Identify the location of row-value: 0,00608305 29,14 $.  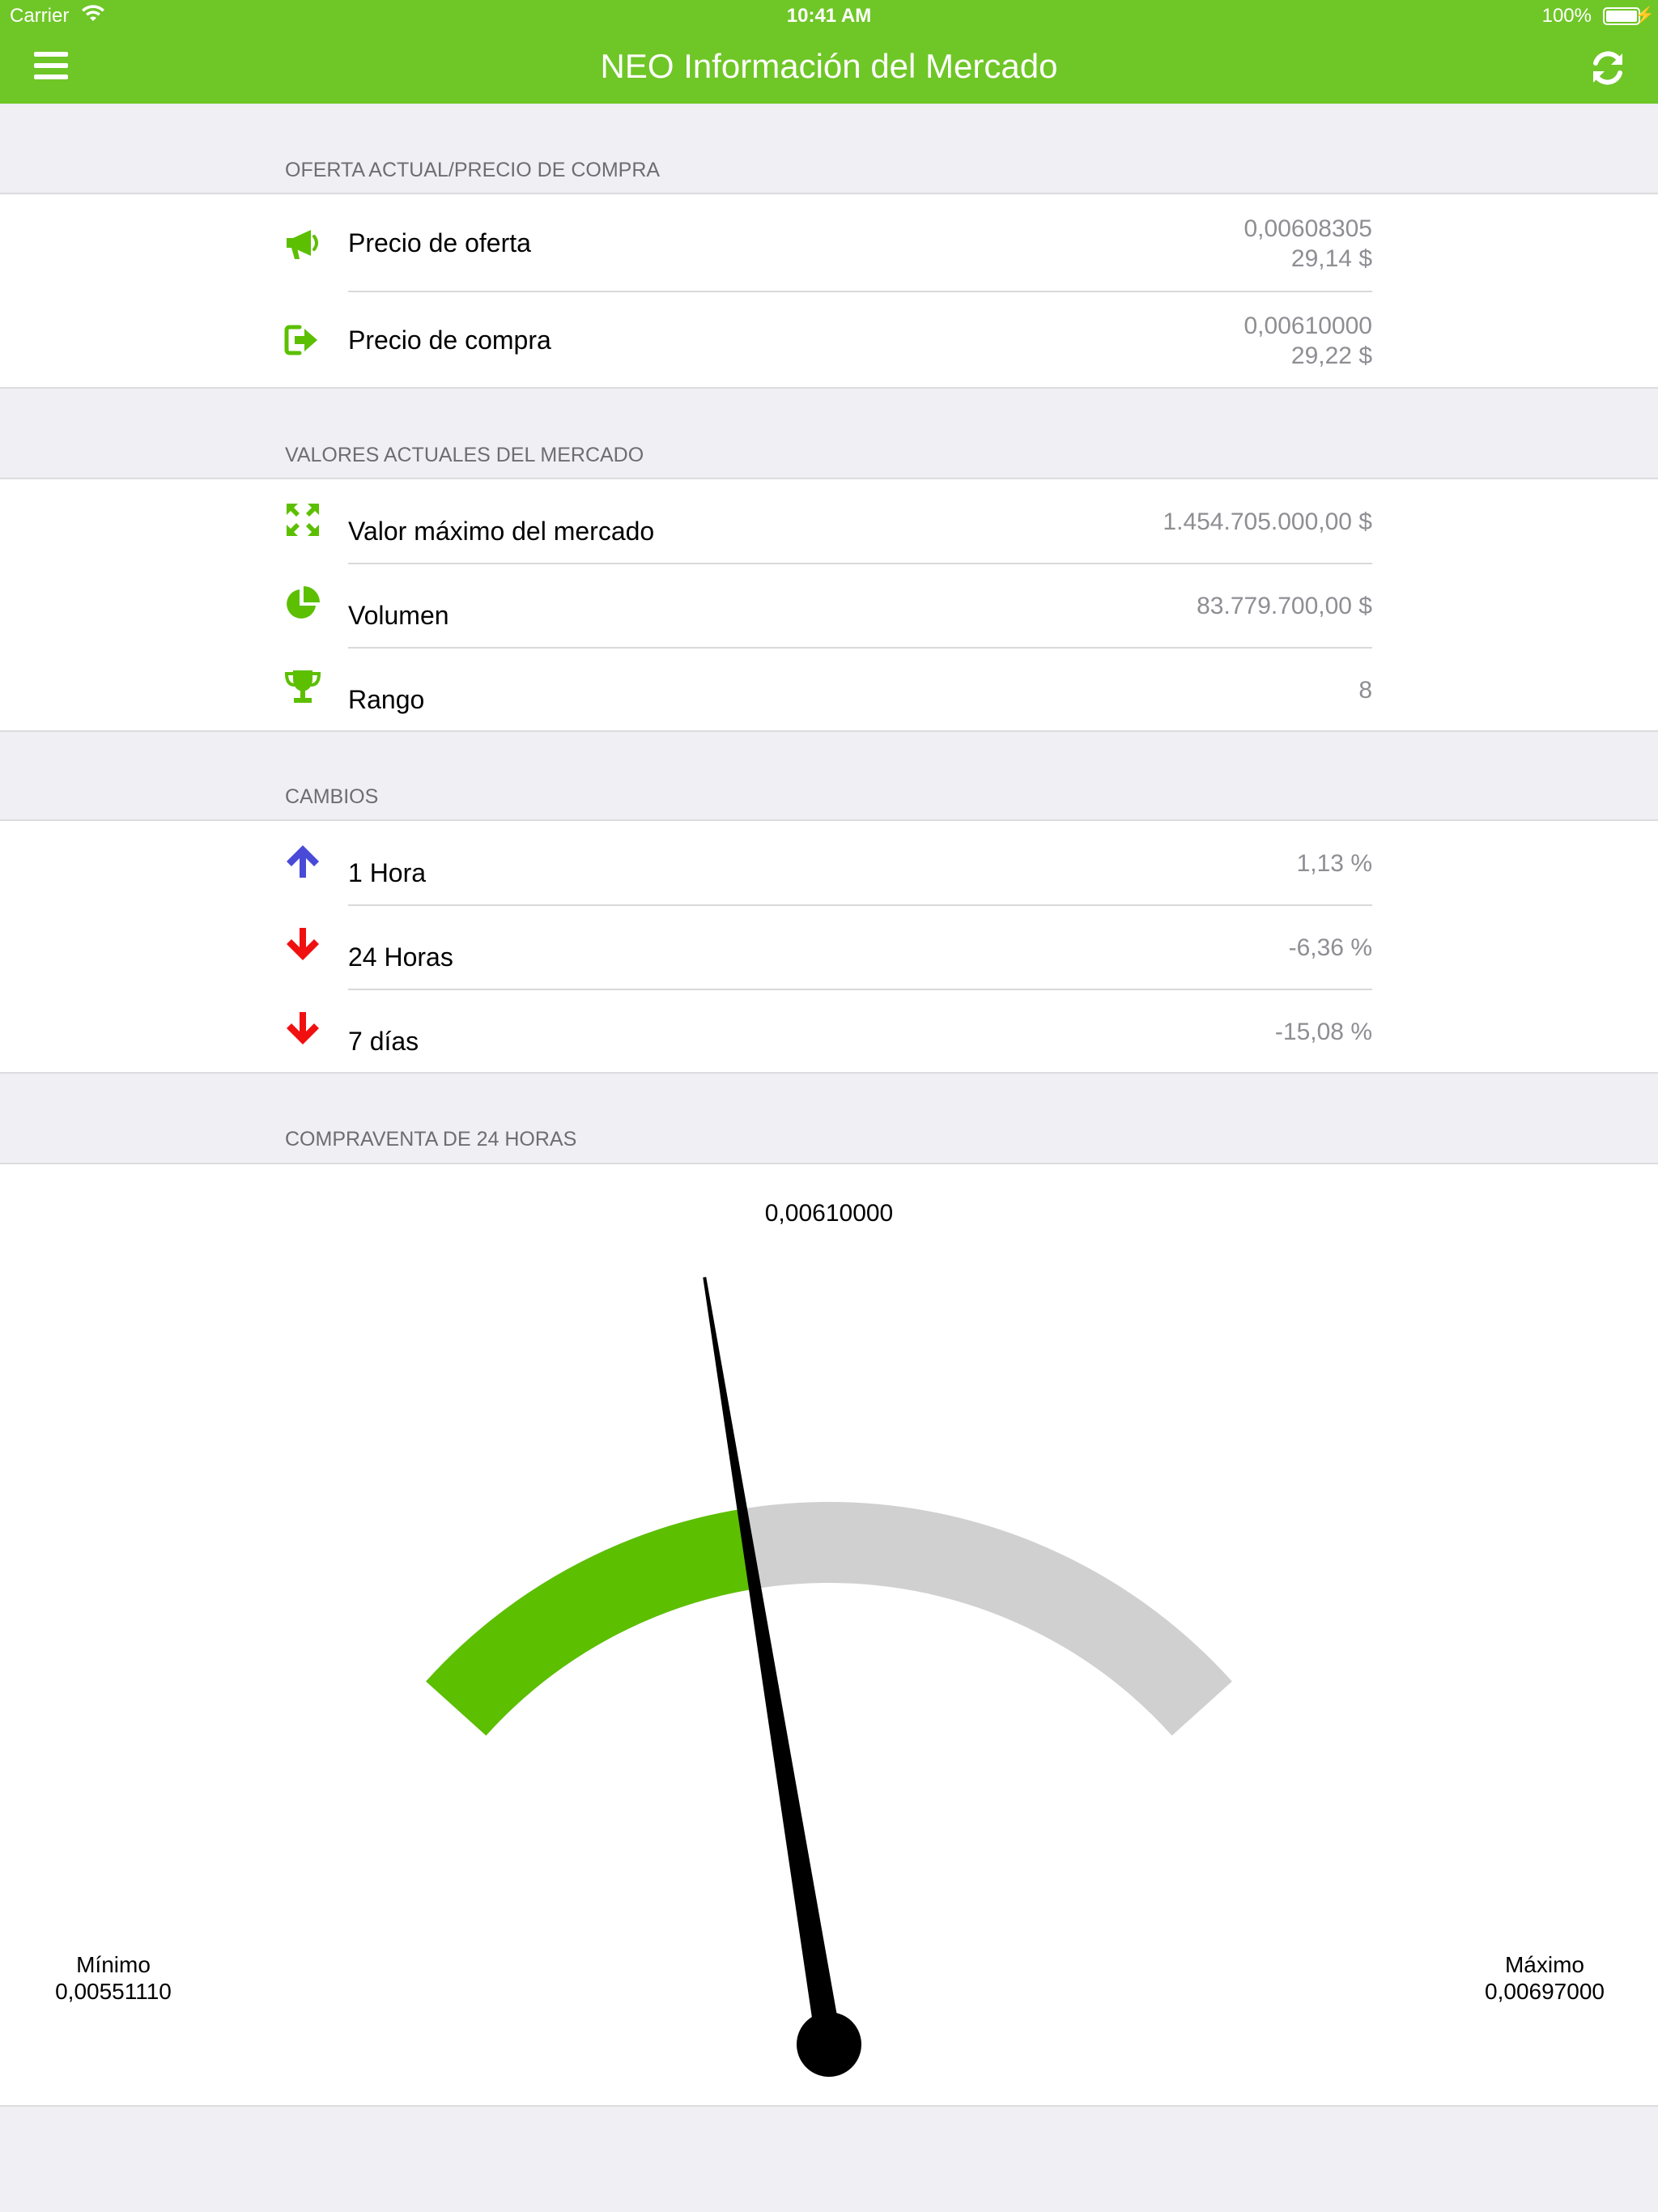
(1308, 244).